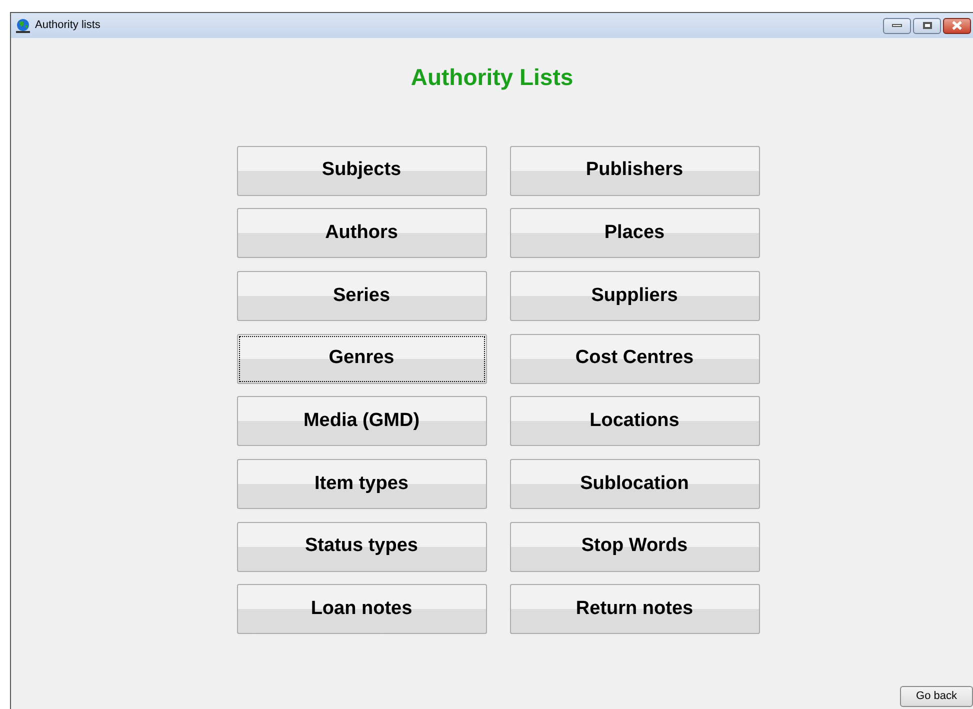  I want to click on list-button: Sublocation, so click(635, 483).